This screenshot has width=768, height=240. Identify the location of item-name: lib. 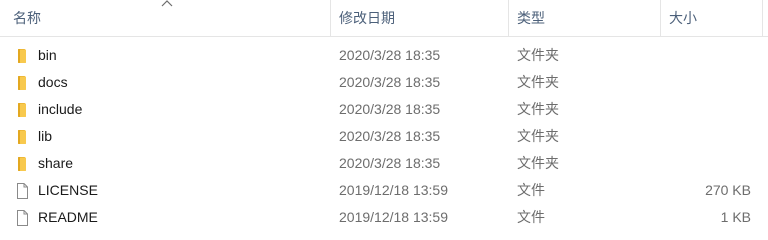
(45, 136).